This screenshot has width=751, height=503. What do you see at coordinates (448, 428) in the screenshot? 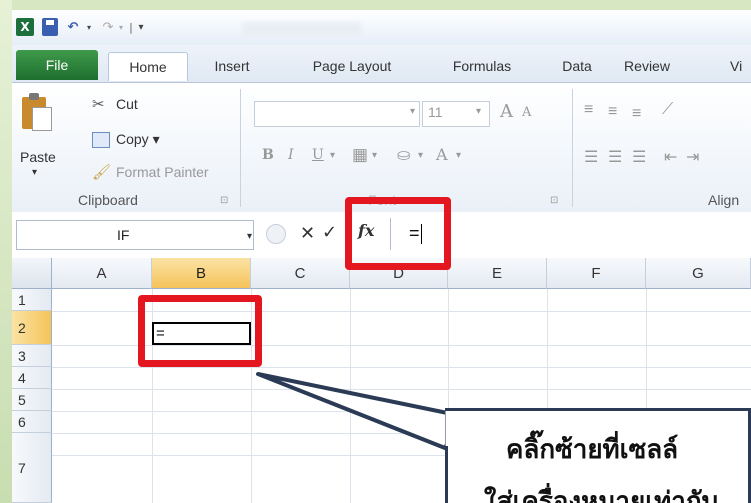
I see `callout-pointer-join` at bounding box center [448, 428].